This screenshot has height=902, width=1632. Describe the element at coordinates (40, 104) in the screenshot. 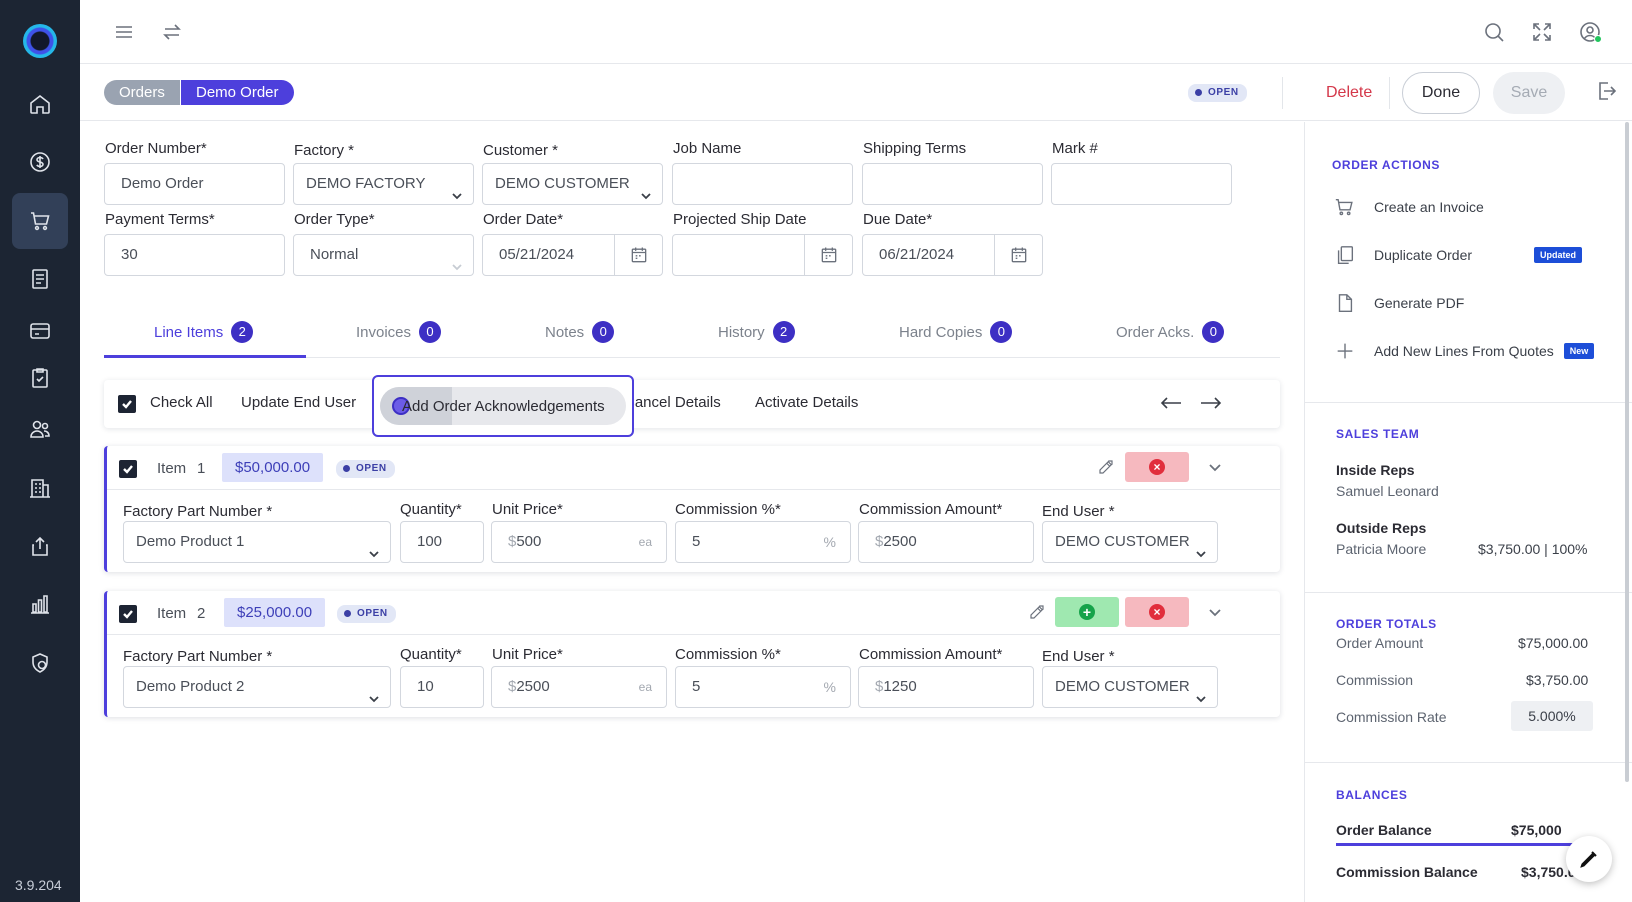

I see `home-icon` at that location.